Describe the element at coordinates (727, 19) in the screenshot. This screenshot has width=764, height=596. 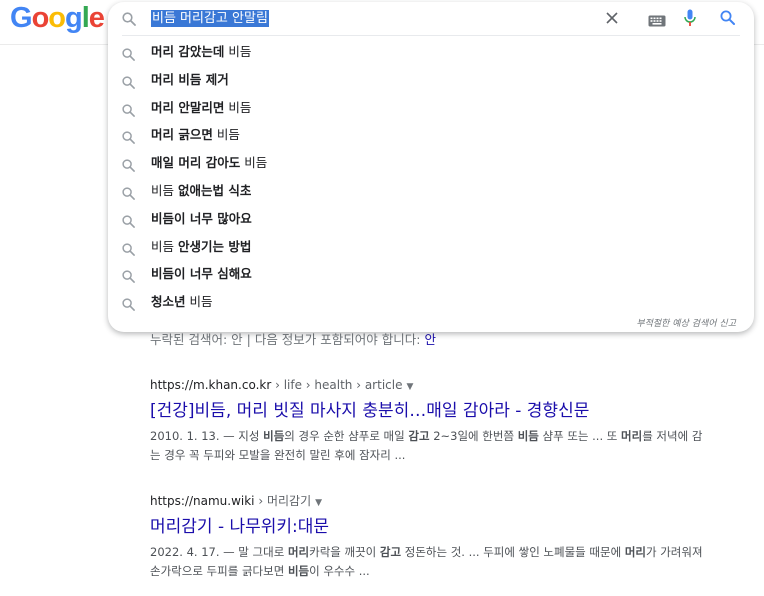
I see `search-submit-icon` at that location.